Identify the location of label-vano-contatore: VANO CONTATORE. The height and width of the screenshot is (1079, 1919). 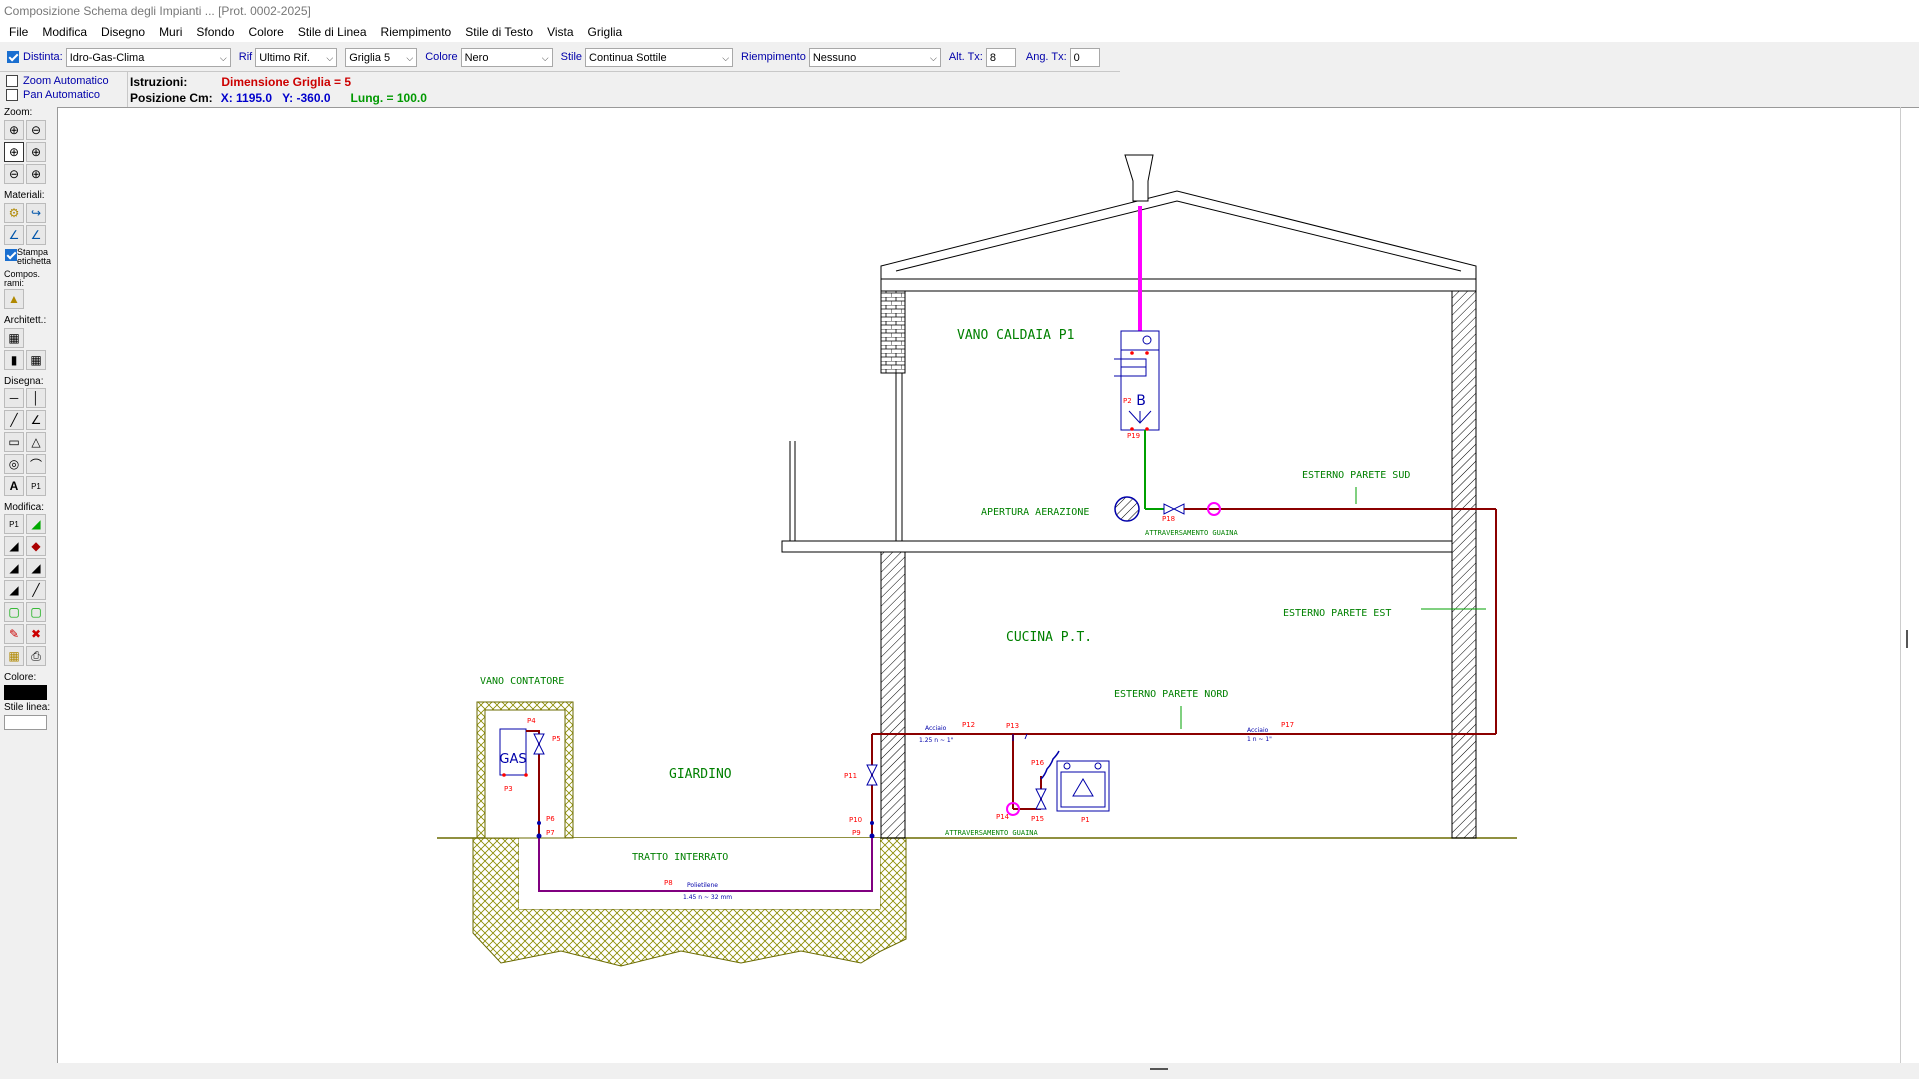
(522, 681).